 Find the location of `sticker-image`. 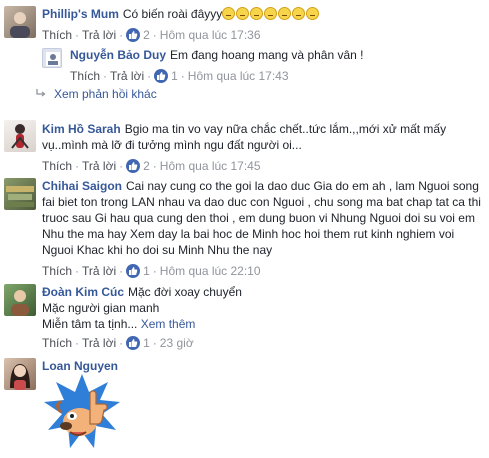

sticker-image is located at coordinates (82, 411).